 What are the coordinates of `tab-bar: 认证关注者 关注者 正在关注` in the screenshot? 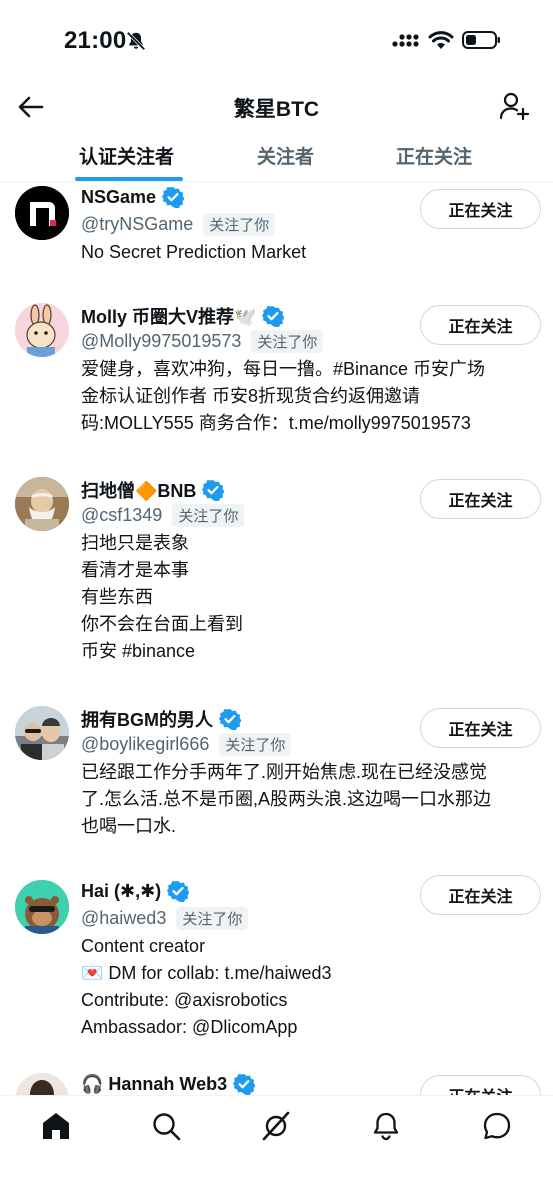 It's located at (276, 158).